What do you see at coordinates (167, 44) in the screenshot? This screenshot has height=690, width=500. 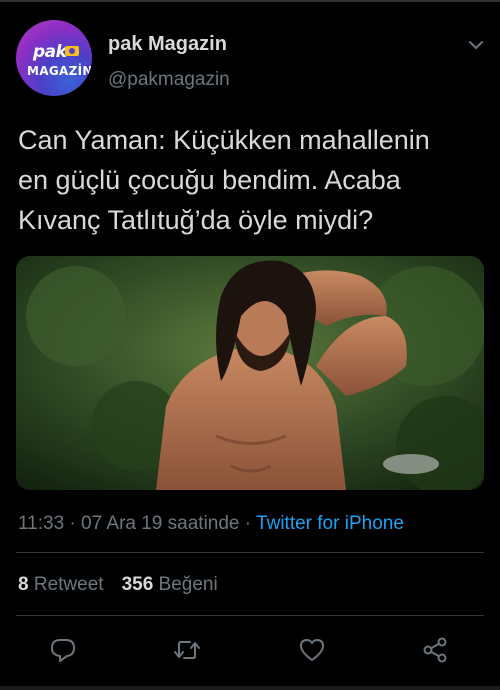 I see `author-display-name: pak Magazin` at bounding box center [167, 44].